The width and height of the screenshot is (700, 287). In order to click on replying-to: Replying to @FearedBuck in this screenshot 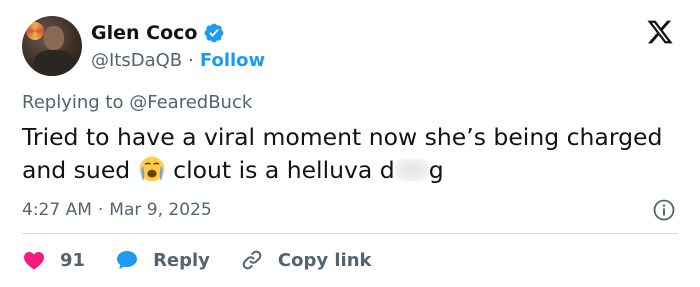, I will do `click(137, 104)`.